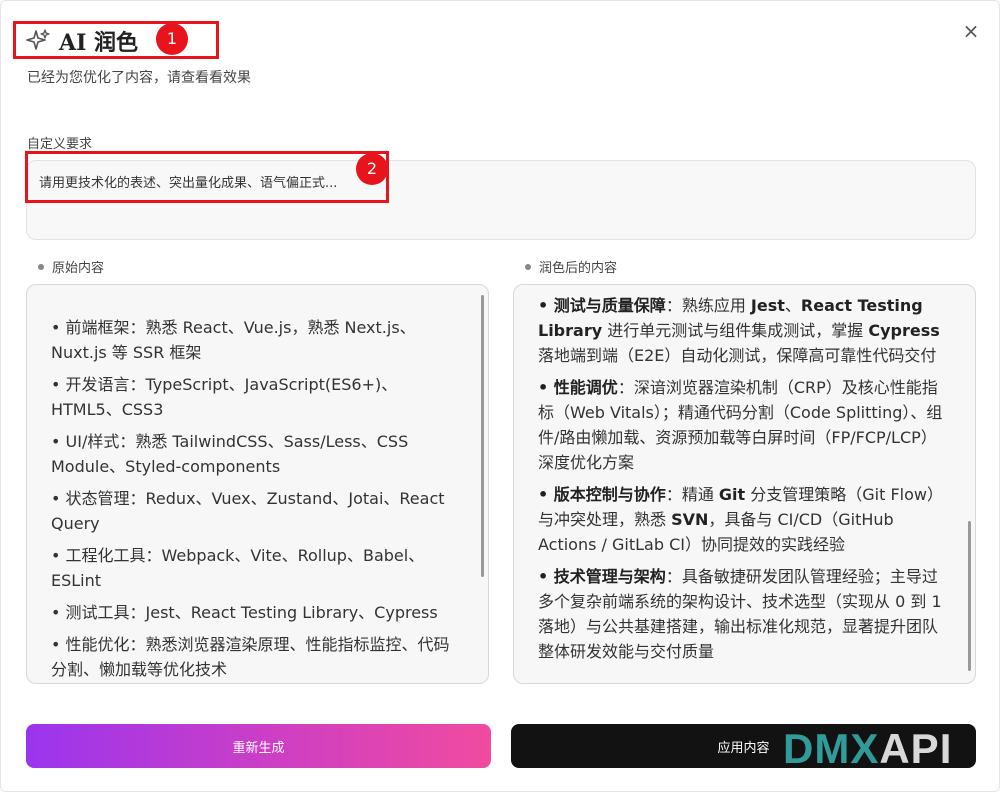 The height and width of the screenshot is (792, 1000). Describe the element at coordinates (868, 748) in the screenshot. I see `watermark-logo: DMXAPI` at that location.